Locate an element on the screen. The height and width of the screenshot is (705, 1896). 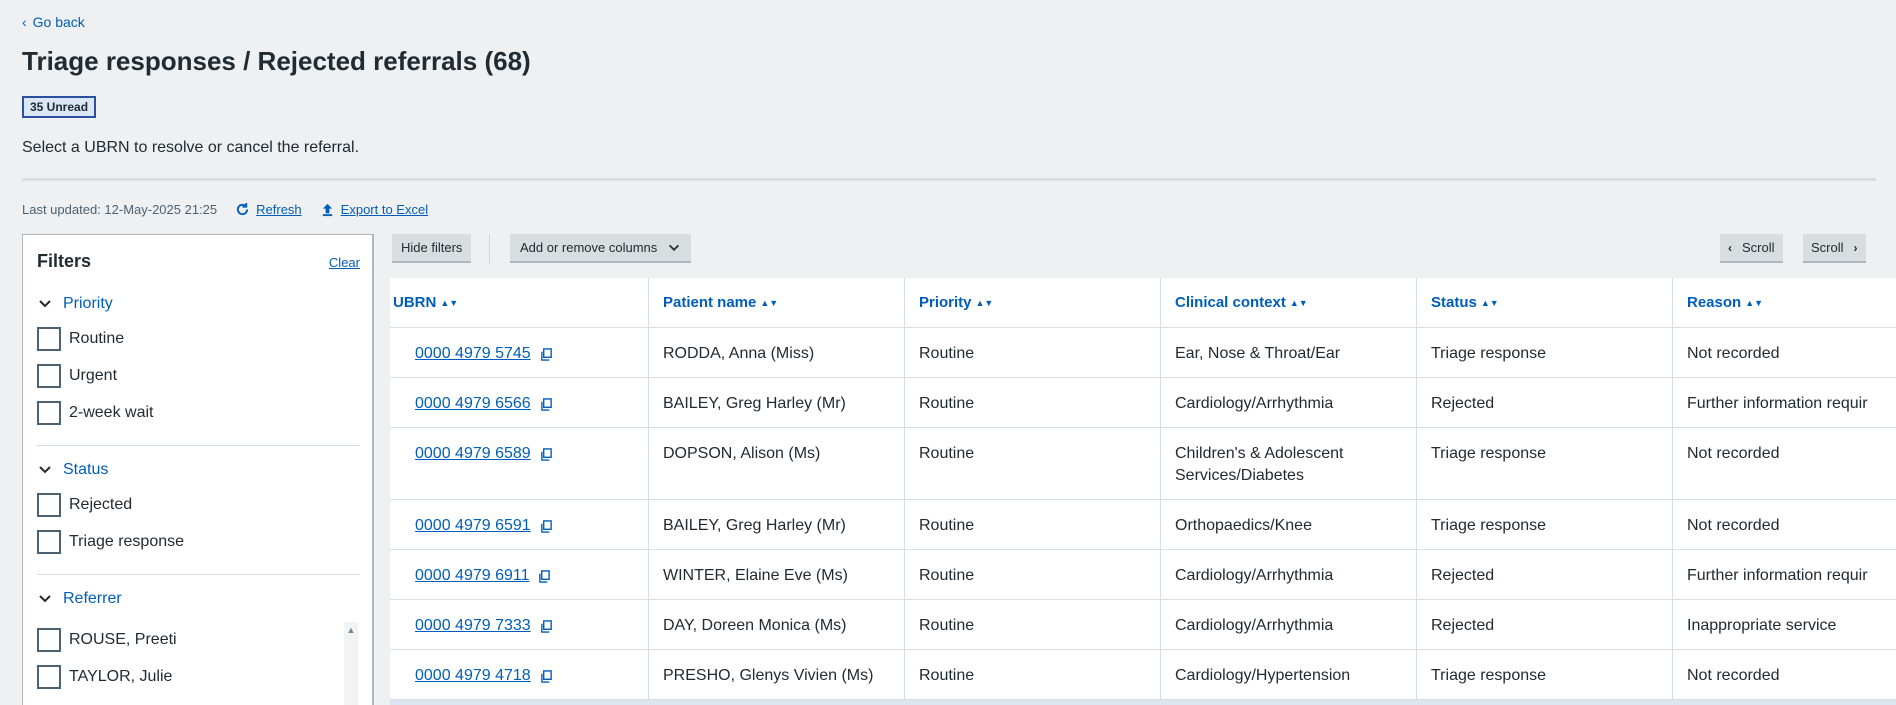
filter-option-label: Rejected is located at coordinates (101, 504).